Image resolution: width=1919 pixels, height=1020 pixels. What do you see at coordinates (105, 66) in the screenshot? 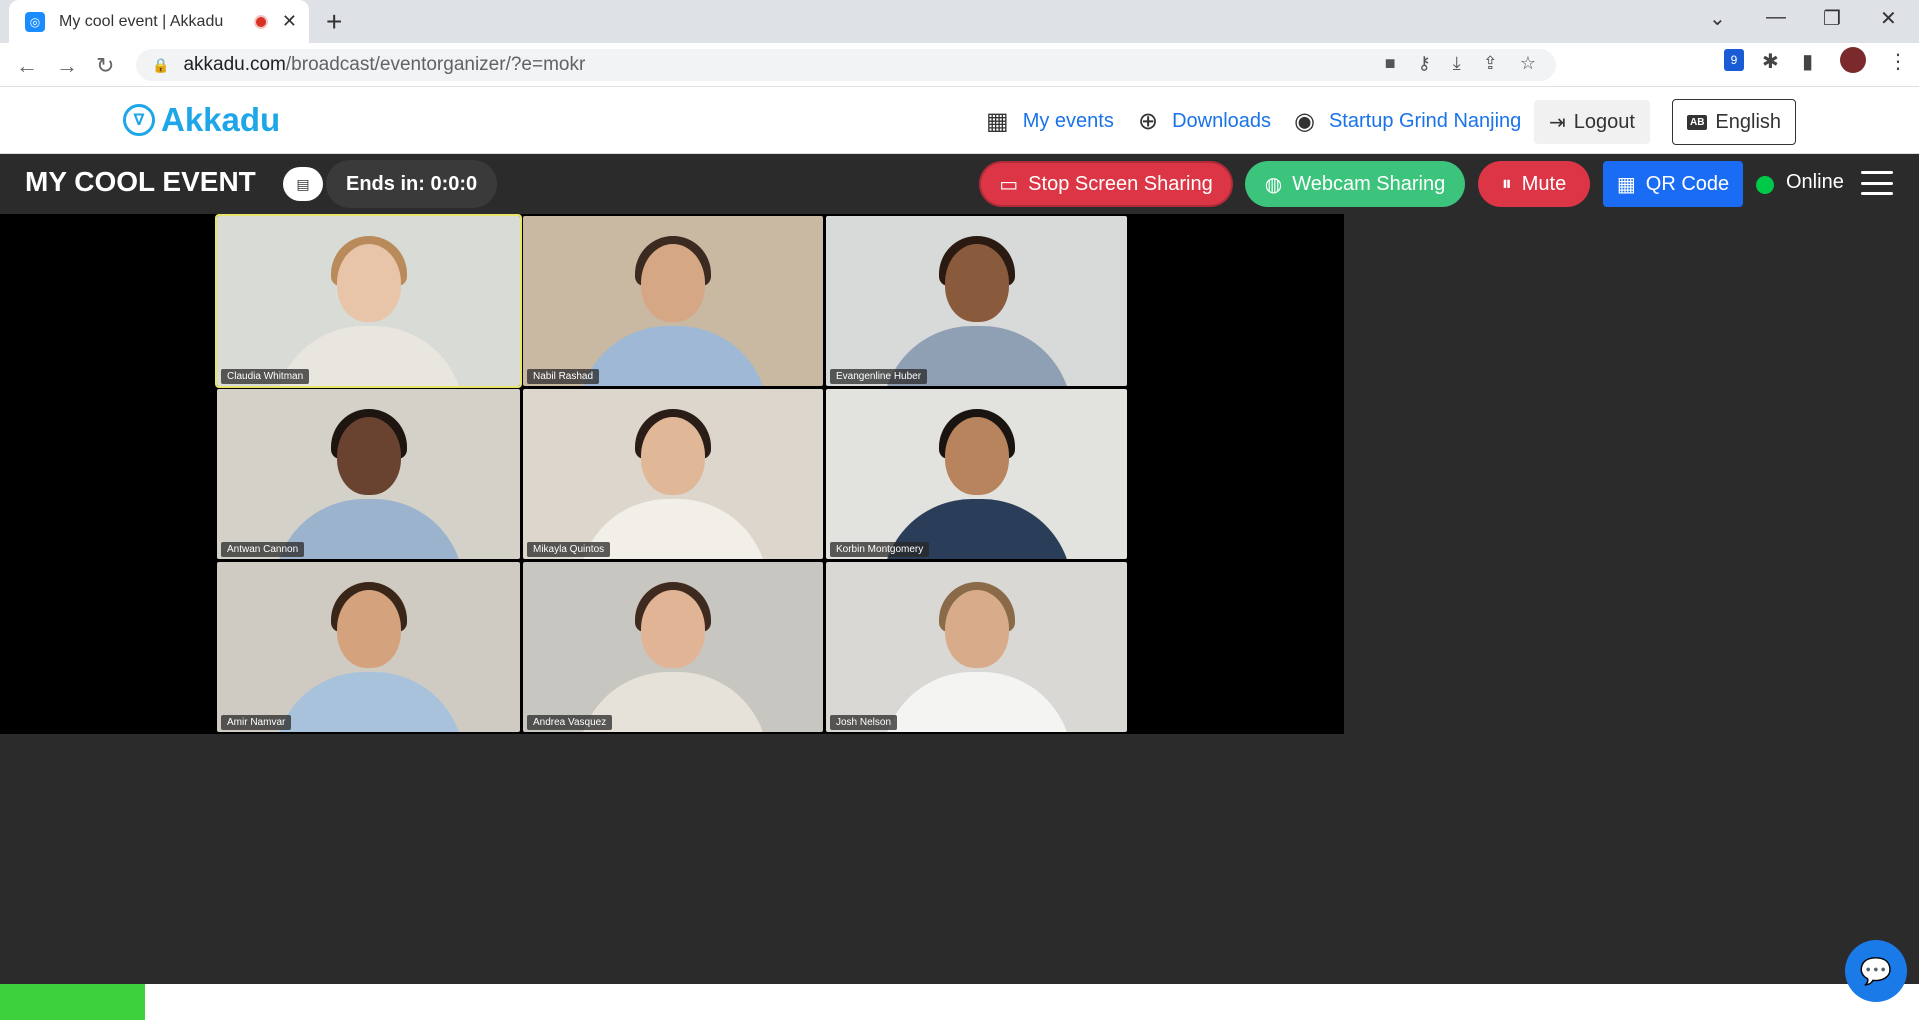
I see `reload-icon: ↻` at bounding box center [105, 66].